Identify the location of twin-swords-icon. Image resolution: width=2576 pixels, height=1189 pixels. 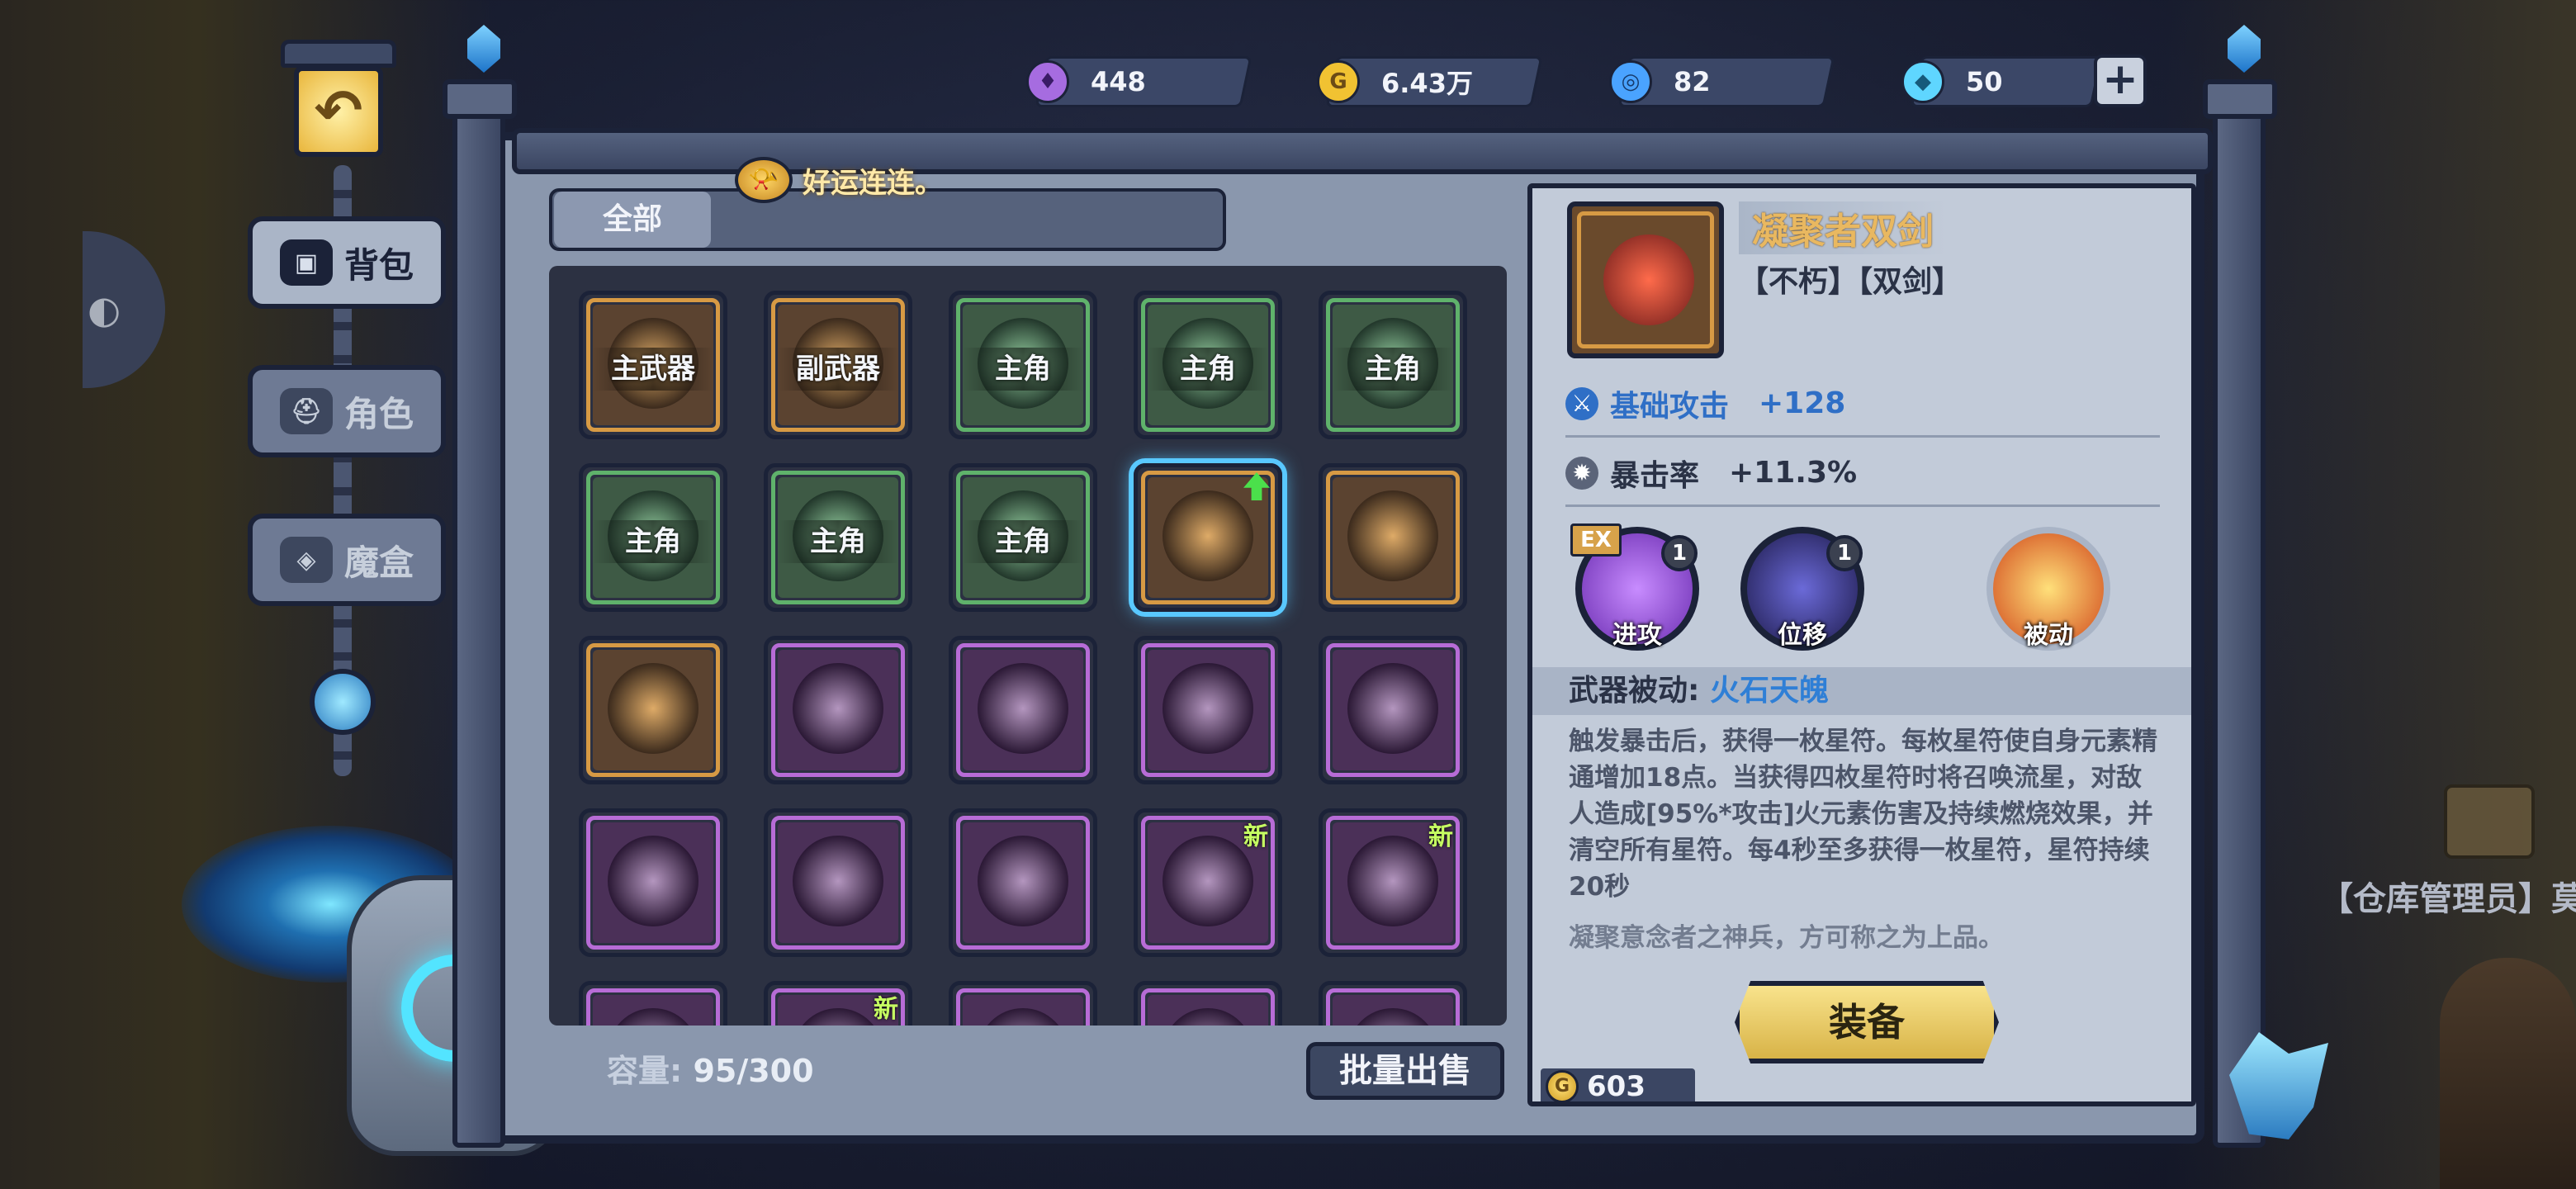
(1648, 279).